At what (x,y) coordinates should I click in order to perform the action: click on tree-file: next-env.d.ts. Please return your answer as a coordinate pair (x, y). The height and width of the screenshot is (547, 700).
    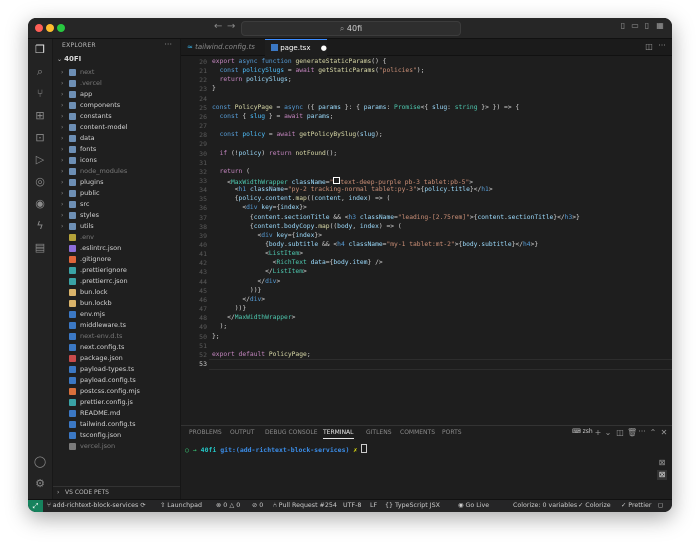
    Looking at the image, I should click on (116, 336).